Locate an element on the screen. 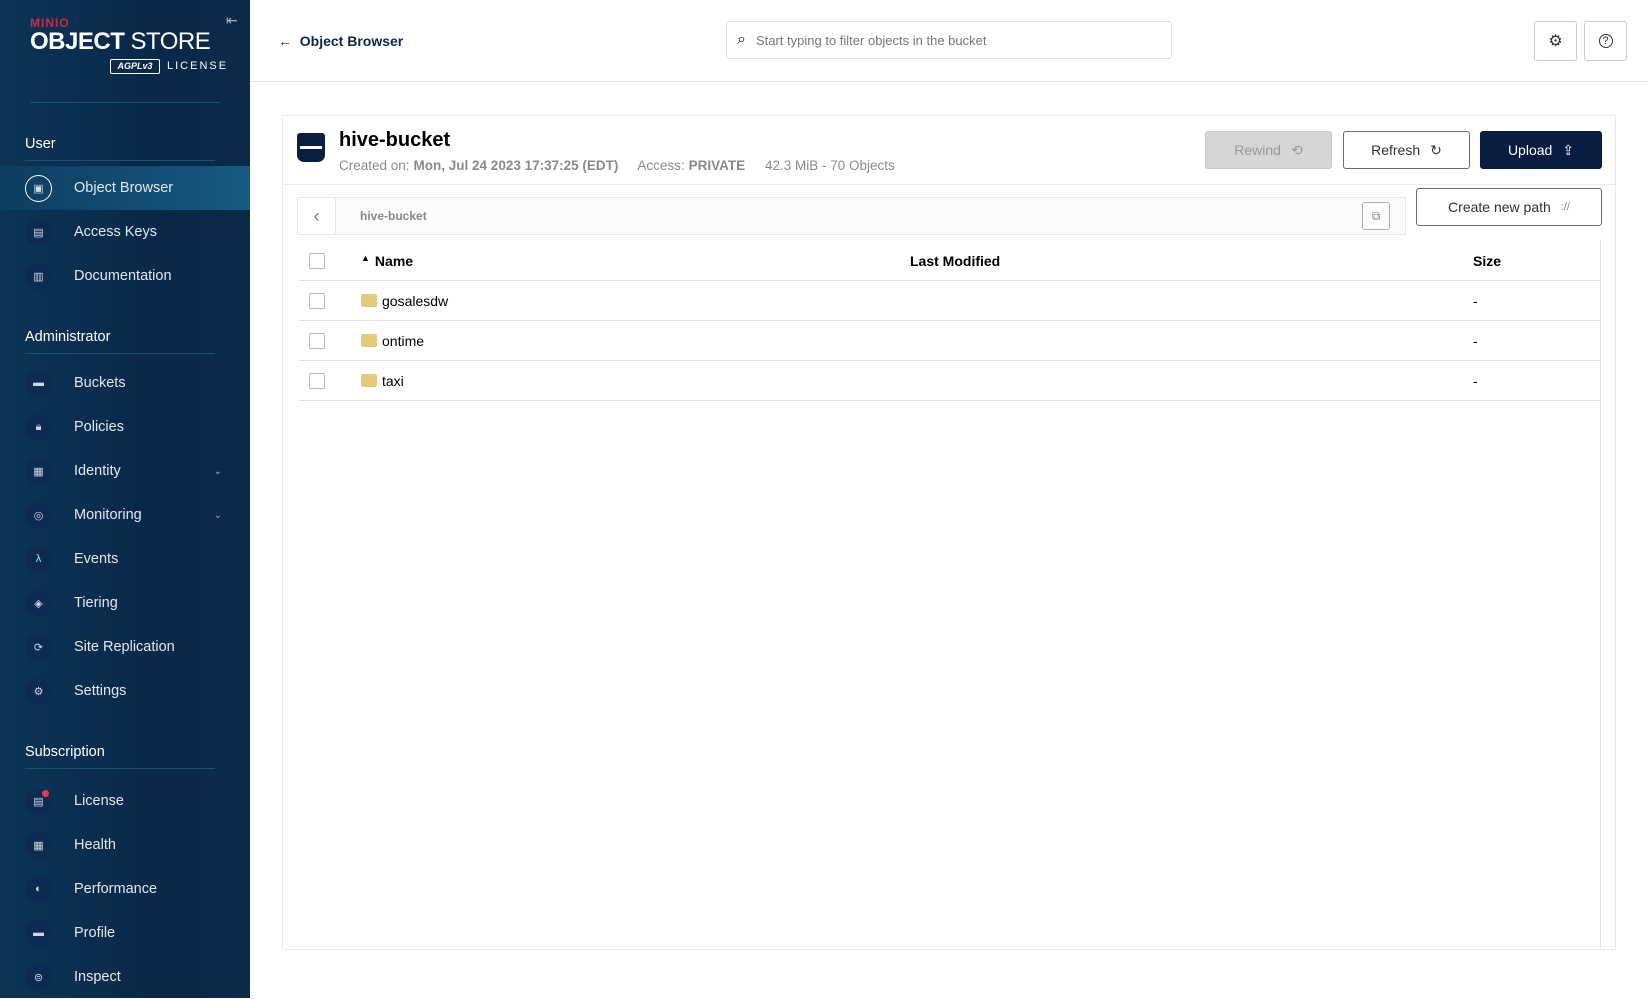  breadcrumb-back-button: ‹ is located at coordinates (317, 216).